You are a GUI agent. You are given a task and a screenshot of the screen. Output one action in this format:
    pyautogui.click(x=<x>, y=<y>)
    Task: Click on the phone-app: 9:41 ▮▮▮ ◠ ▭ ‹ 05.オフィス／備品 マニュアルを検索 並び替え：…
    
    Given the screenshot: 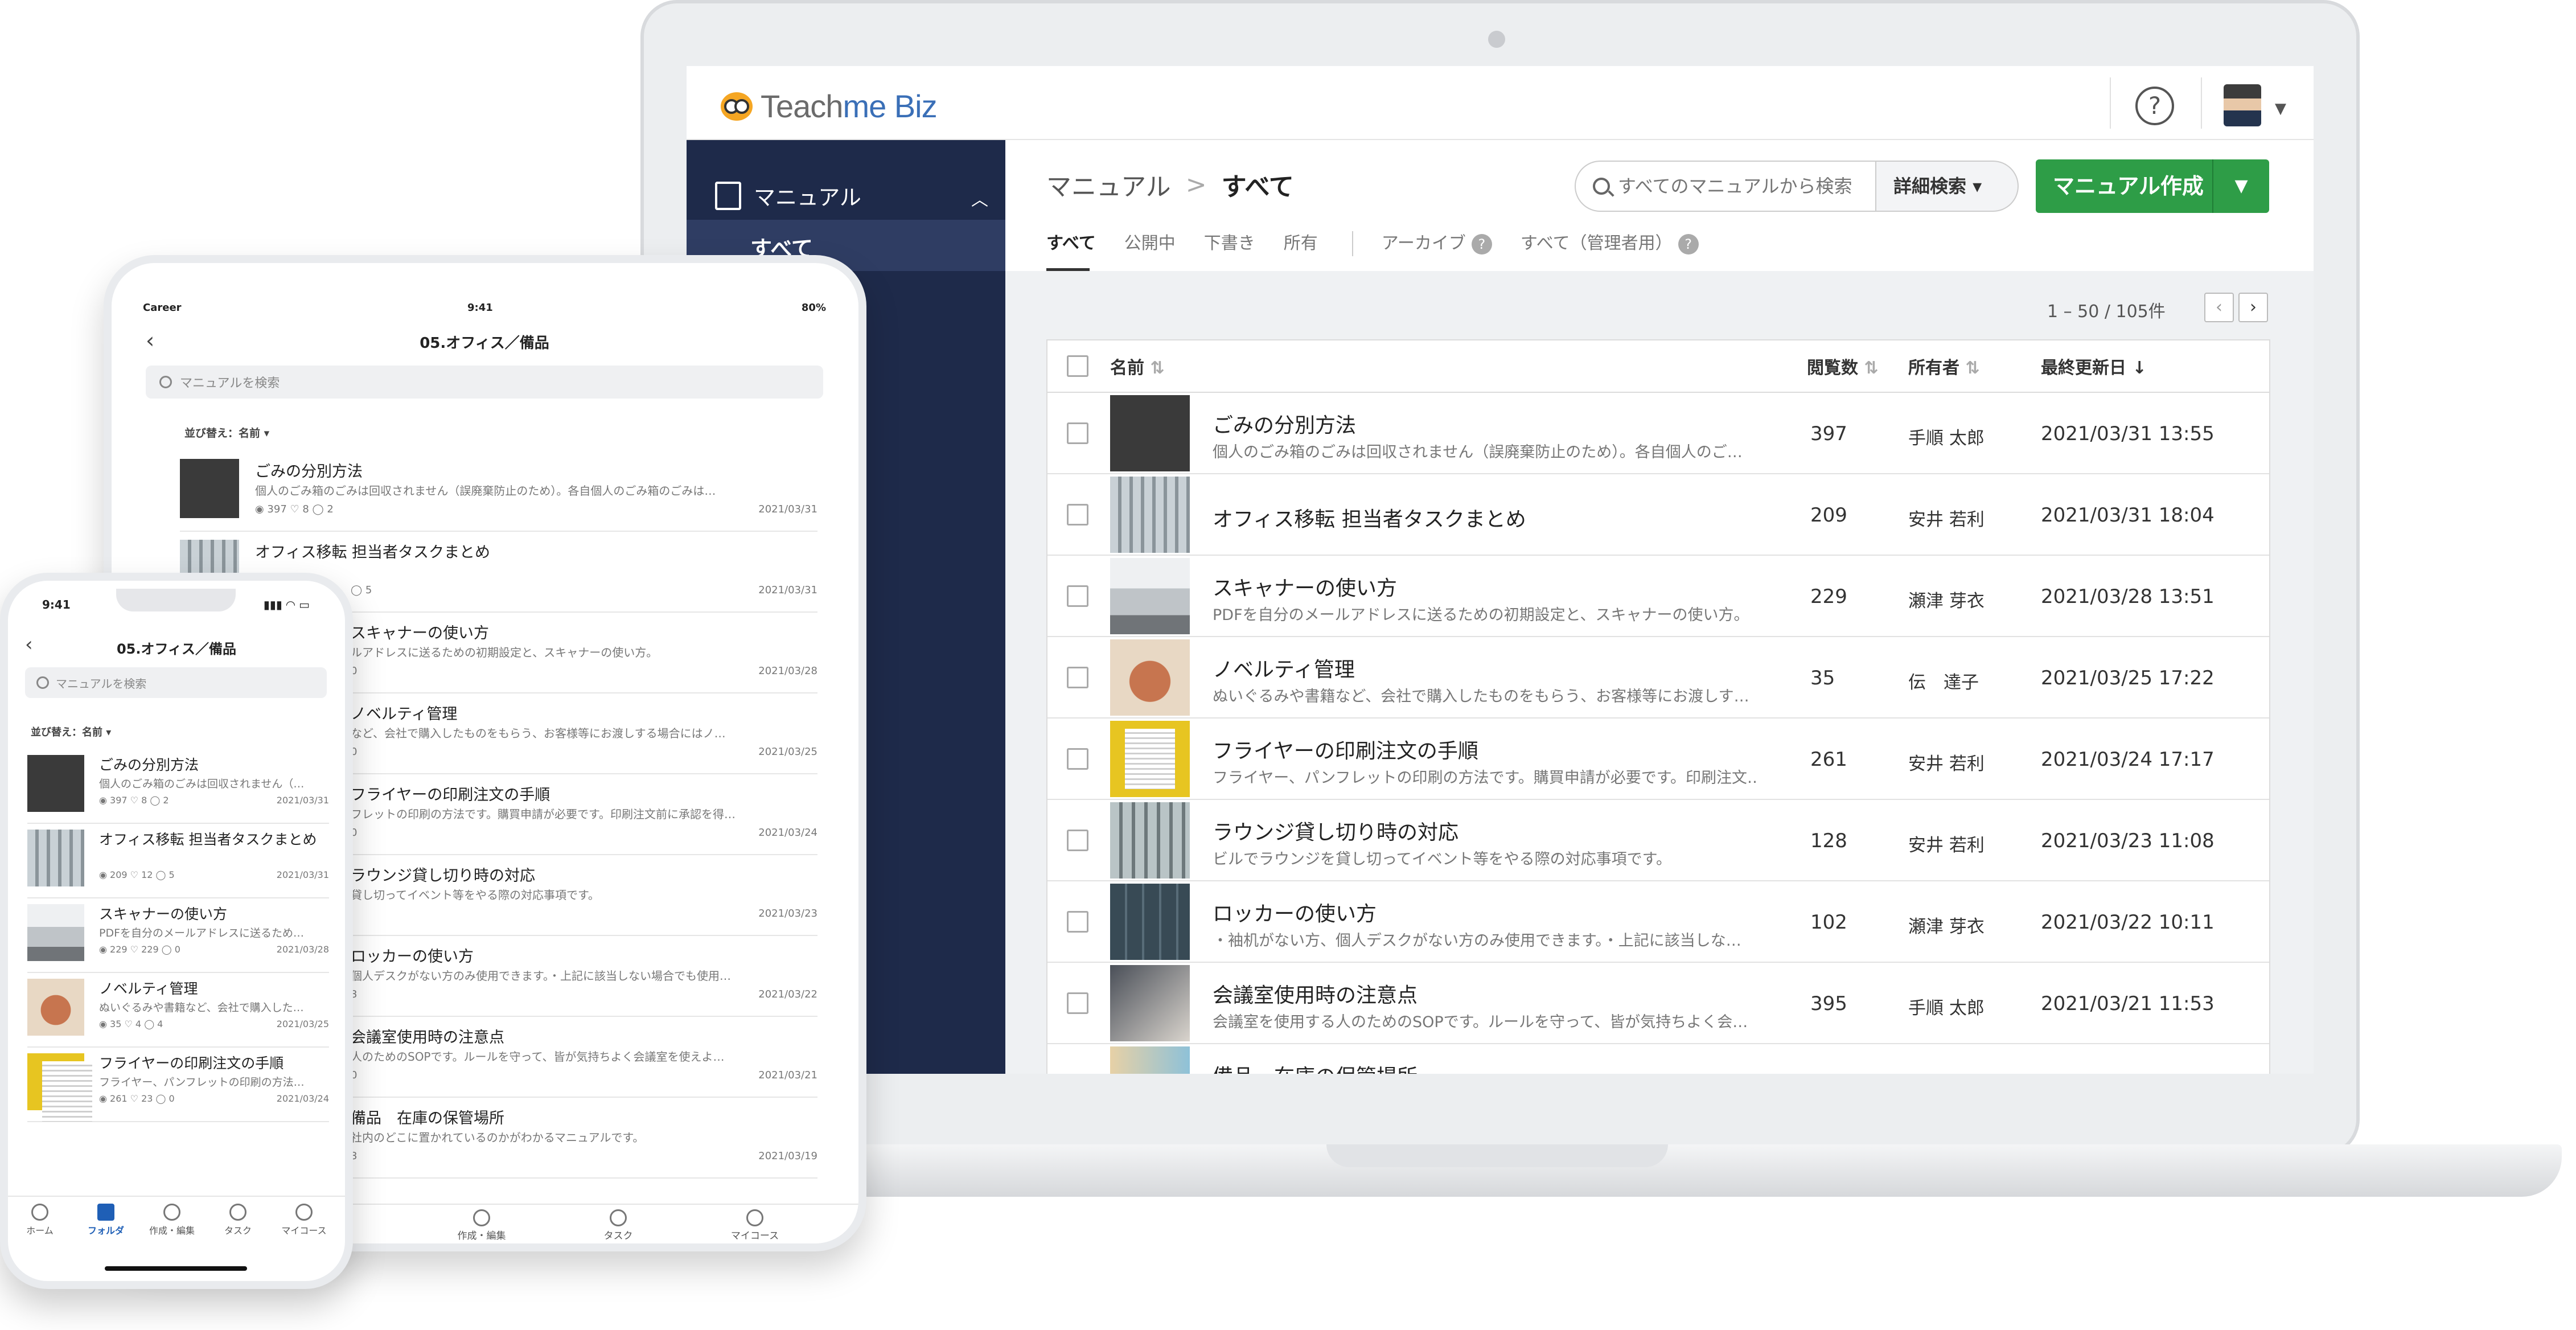 What is the action you would take?
    pyautogui.click(x=177, y=931)
    